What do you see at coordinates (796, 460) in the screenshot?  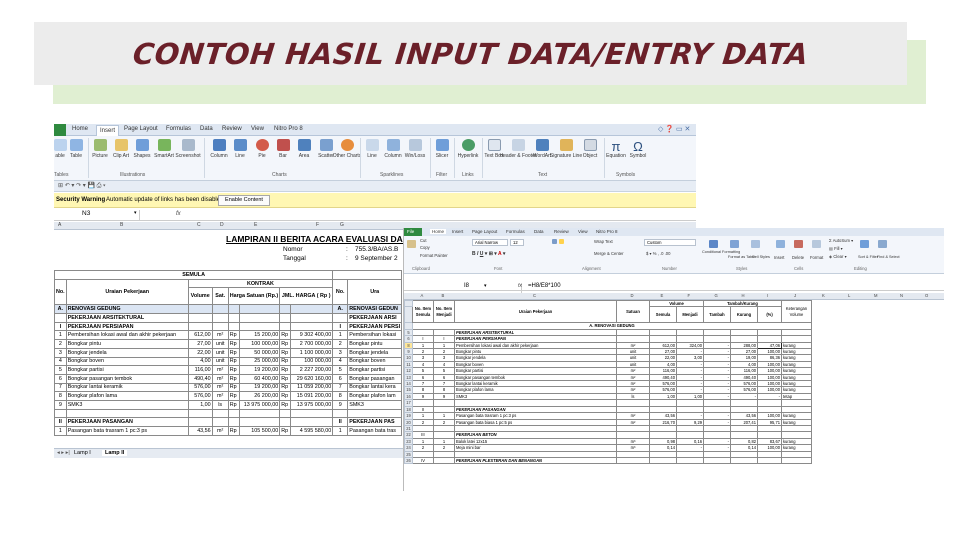 I see `cell-j` at bounding box center [796, 460].